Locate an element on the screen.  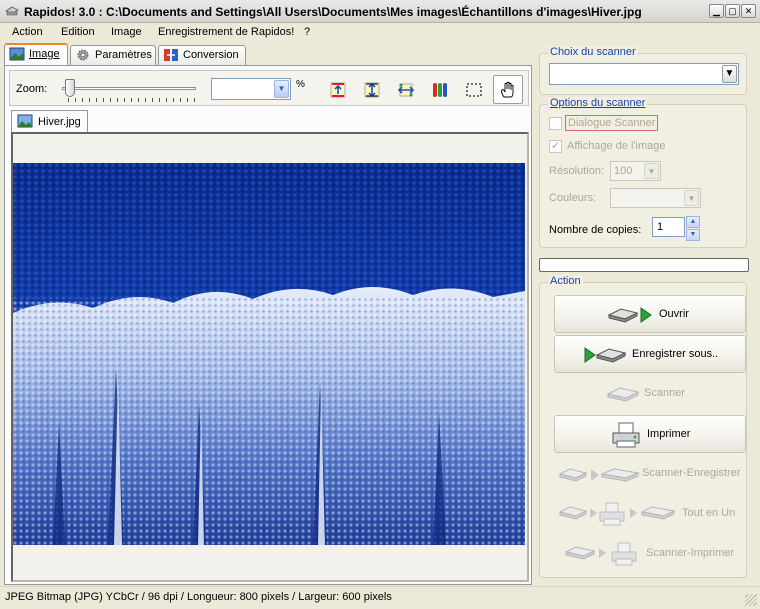
save-as-button: Enregistrer sous.. is located at coordinates (650, 354).